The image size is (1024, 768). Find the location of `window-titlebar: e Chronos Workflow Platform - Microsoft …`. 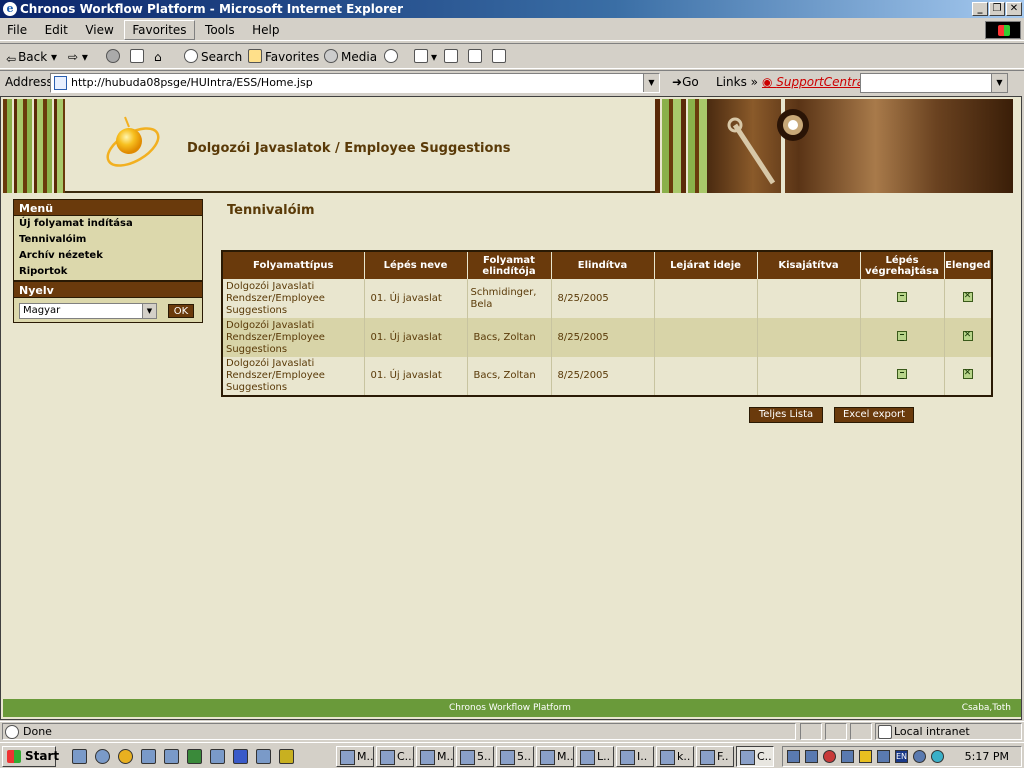

window-titlebar: e Chronos Workflow Platform - Microsoft … is located at coordinates (512, 9).